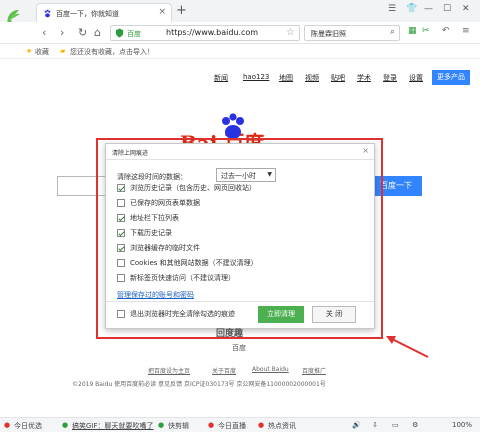 This screenshot has width=480, height=432. I want to click on footer-link: 关于百度, so click(224, 370).